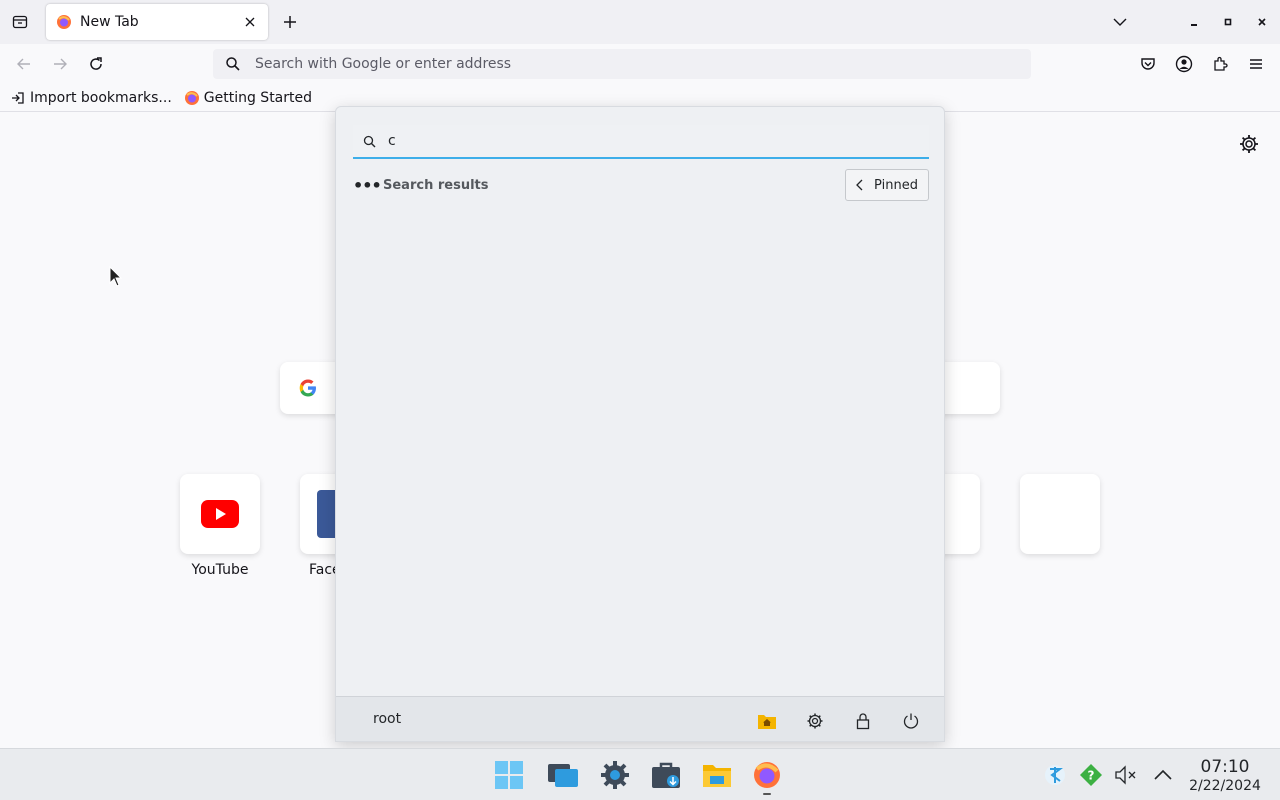 The width and height of the screenshot is (1280, 800). I want to click on arrow-right-icon, so click(60, 64).